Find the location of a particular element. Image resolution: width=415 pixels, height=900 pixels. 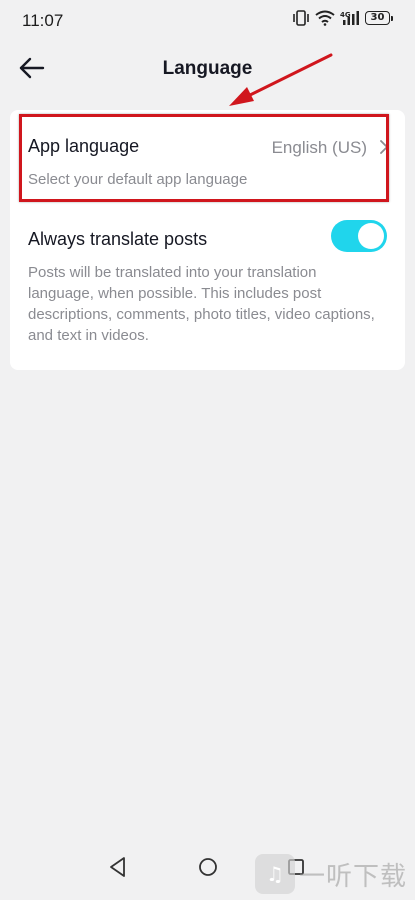

battery-level: 30 is located at coordinates (377, 18).